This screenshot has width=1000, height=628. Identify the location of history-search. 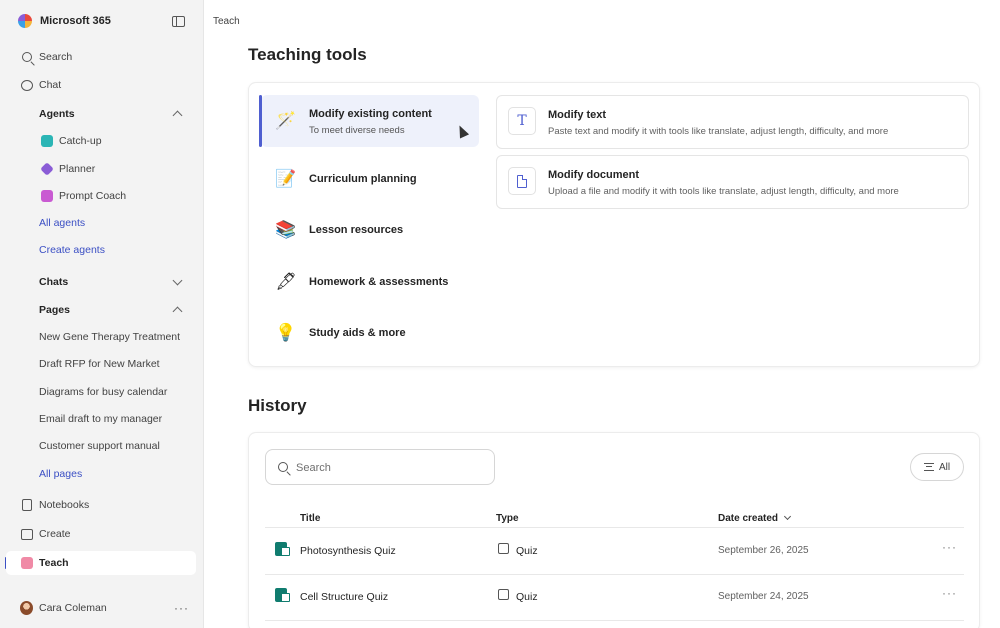
(380, 467).